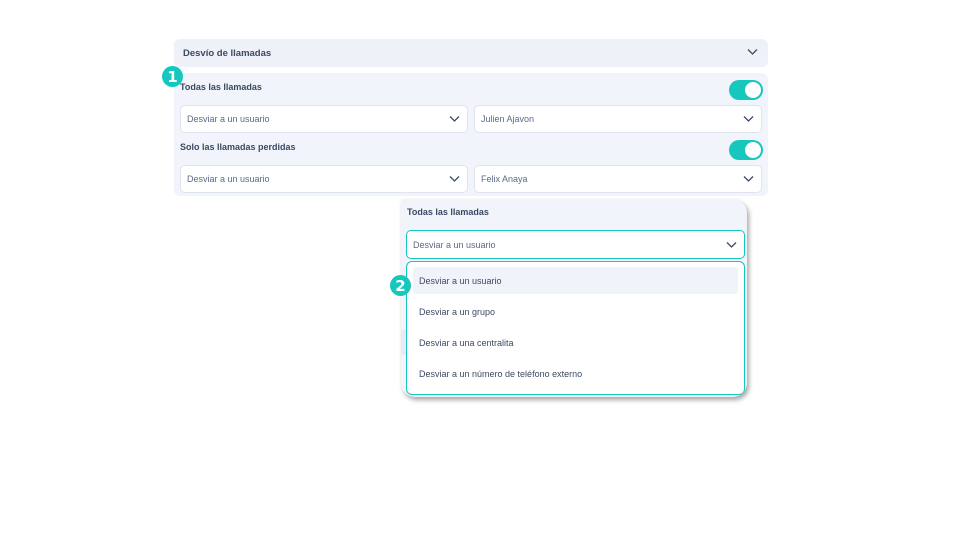  I want to click on missed-calls-toggle, so click(746, 150).